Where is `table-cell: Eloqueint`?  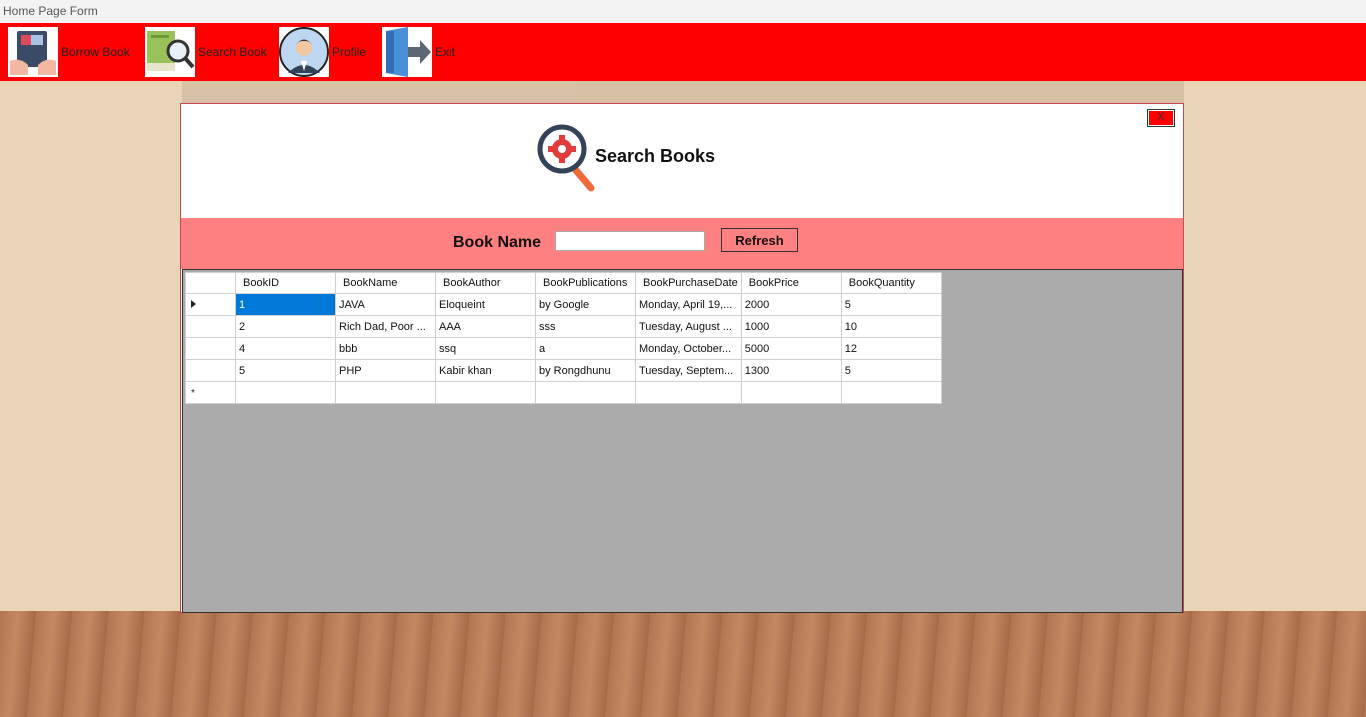
table-cell: Eloqueint is located at coordinates (485, 304).